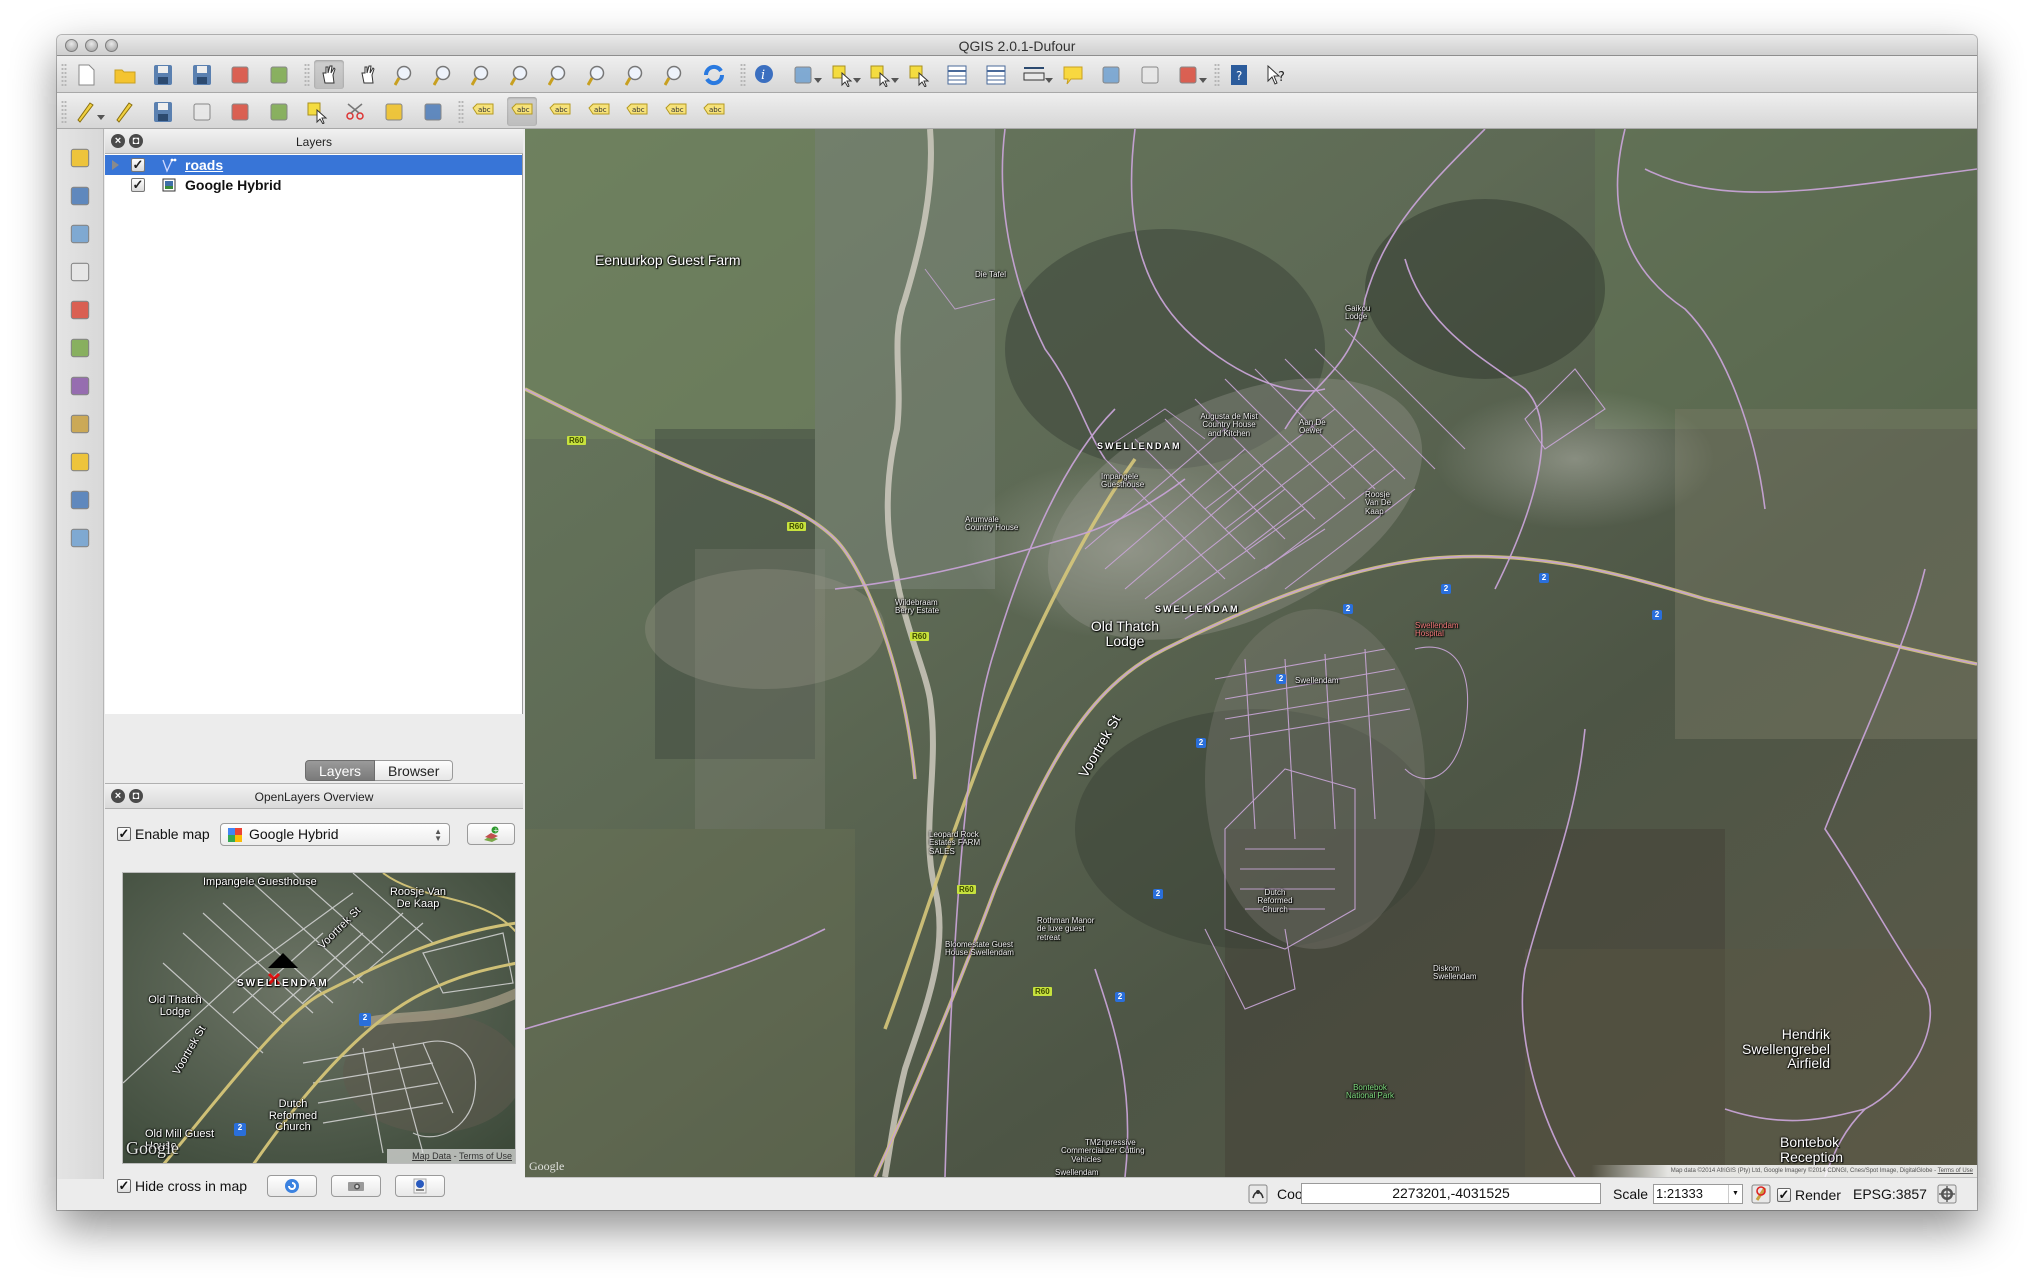 The width and height of the screenshot is (2034, 1288). I want to click on show-hide-labels-button: abc, so click(599, 111).